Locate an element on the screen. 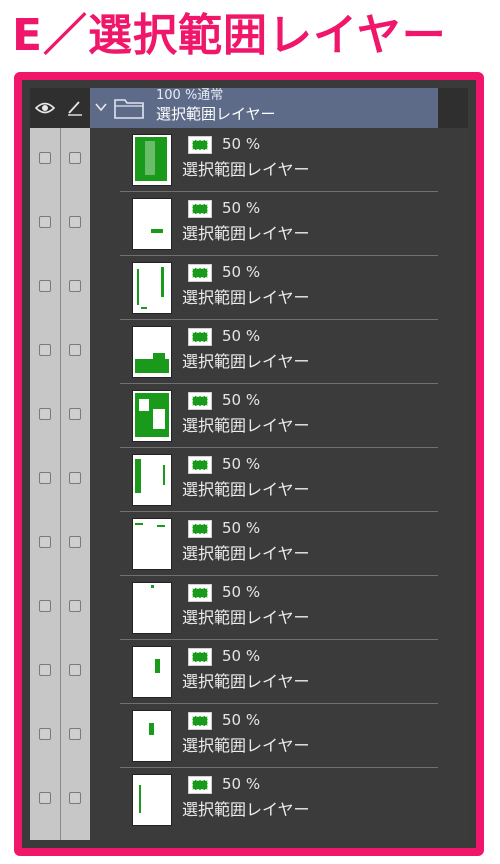 The width and height of the screenshot is (500, 864). folder-layer-row: 100 %通常 選択範囲レイヤー is located at coordinates (264, 108).